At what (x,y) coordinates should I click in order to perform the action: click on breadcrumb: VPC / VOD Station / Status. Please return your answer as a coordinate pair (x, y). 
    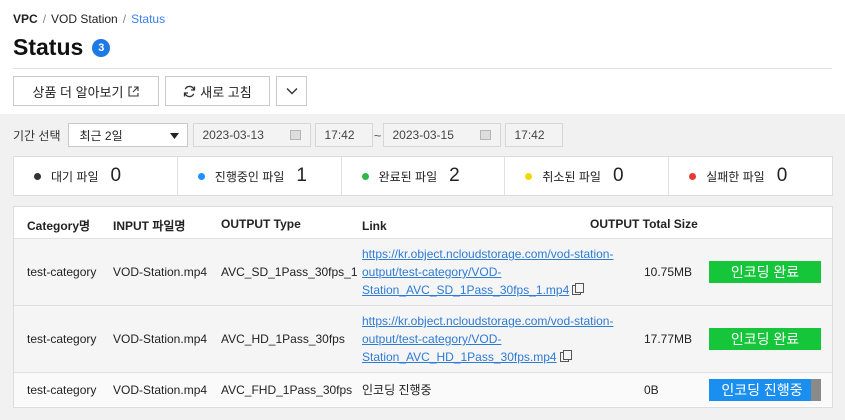
    Looking at the image, I should click on (89, 19).